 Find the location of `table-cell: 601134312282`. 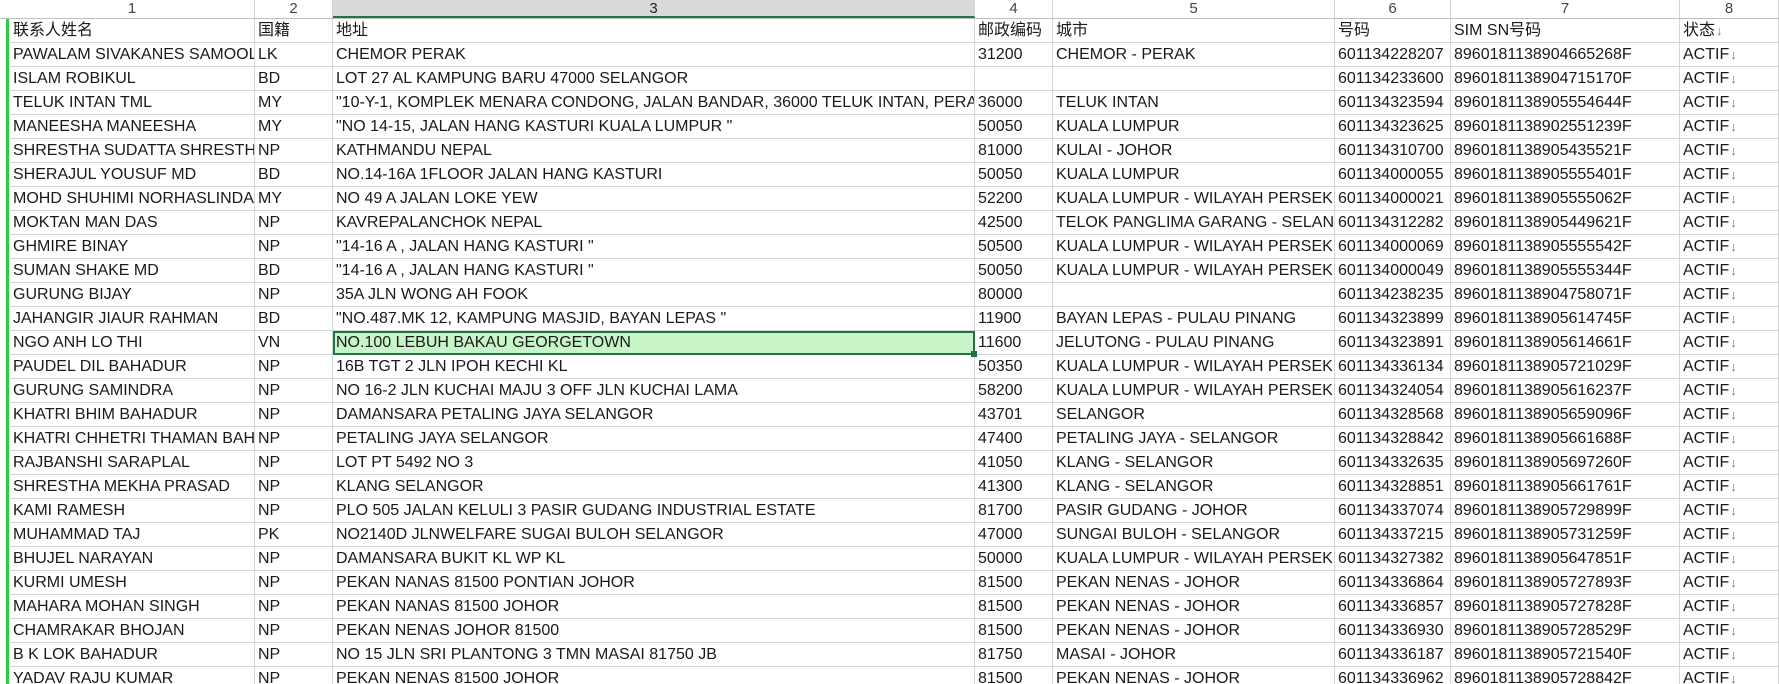

table-cell: 601134312282 is located at coordinates (1393, 223).